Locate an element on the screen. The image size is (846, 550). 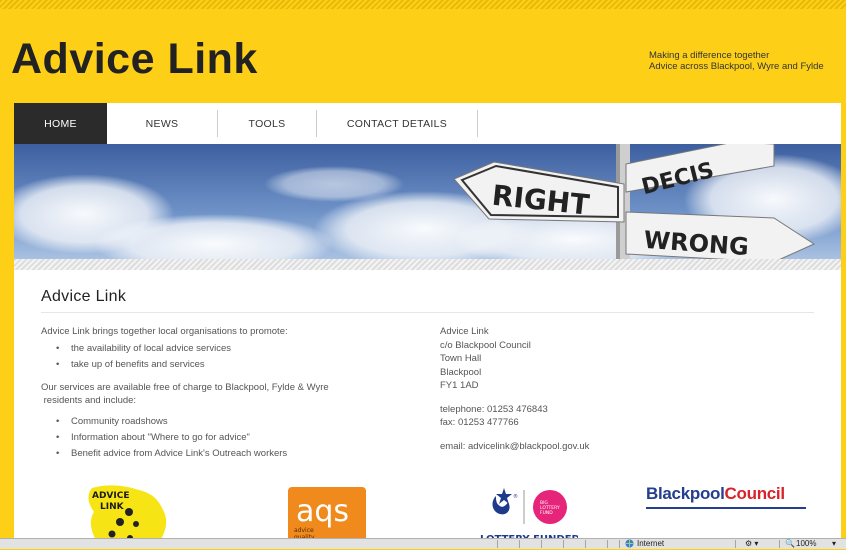
lottery-funded-logo: ® BIG LOTTERY FUND LOTTERY FUNDED is located at coordinates (529, 514).